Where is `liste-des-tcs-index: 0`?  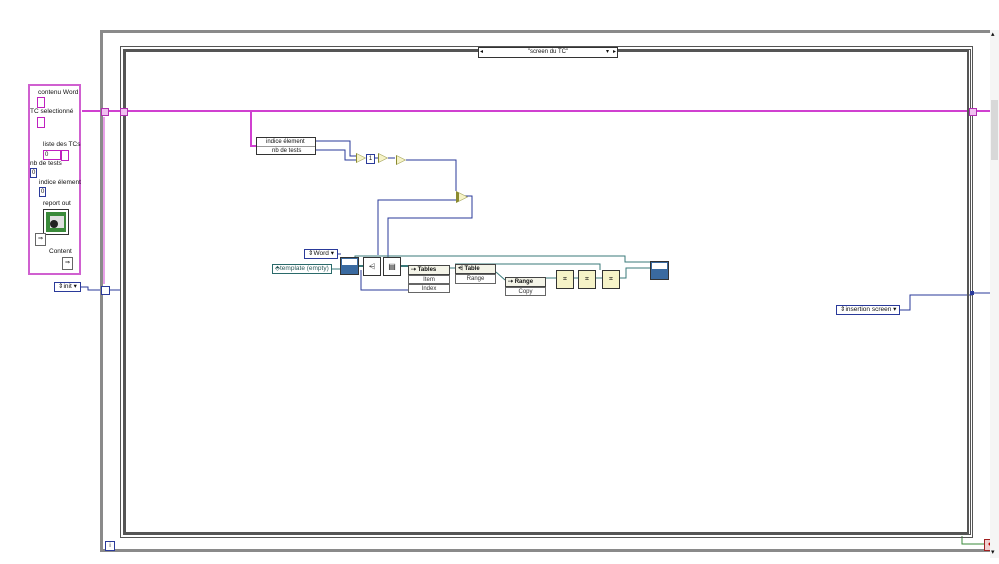
liste-des-tcs-index: 0 is located at coordinates (52, 155).